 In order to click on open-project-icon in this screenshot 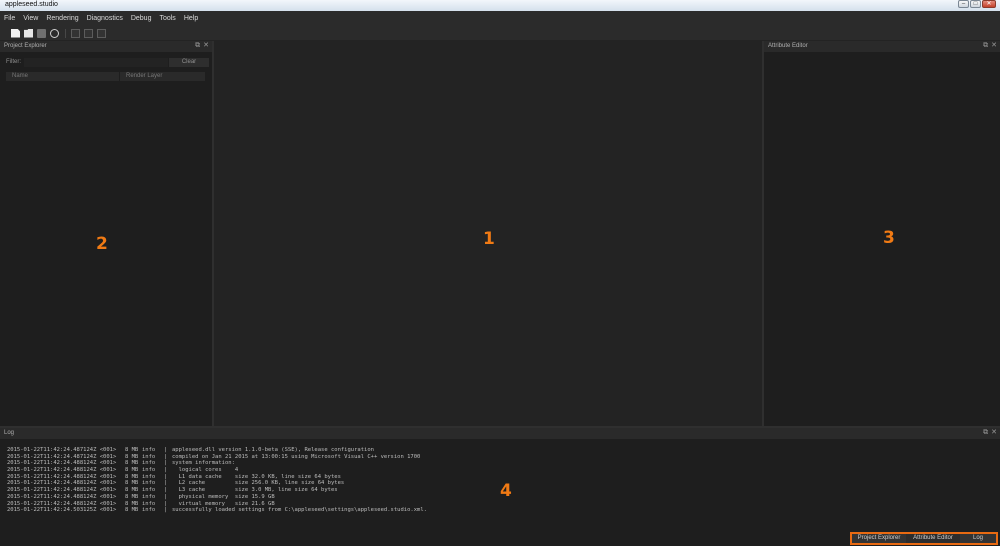, I will do `click(28, 33)`.